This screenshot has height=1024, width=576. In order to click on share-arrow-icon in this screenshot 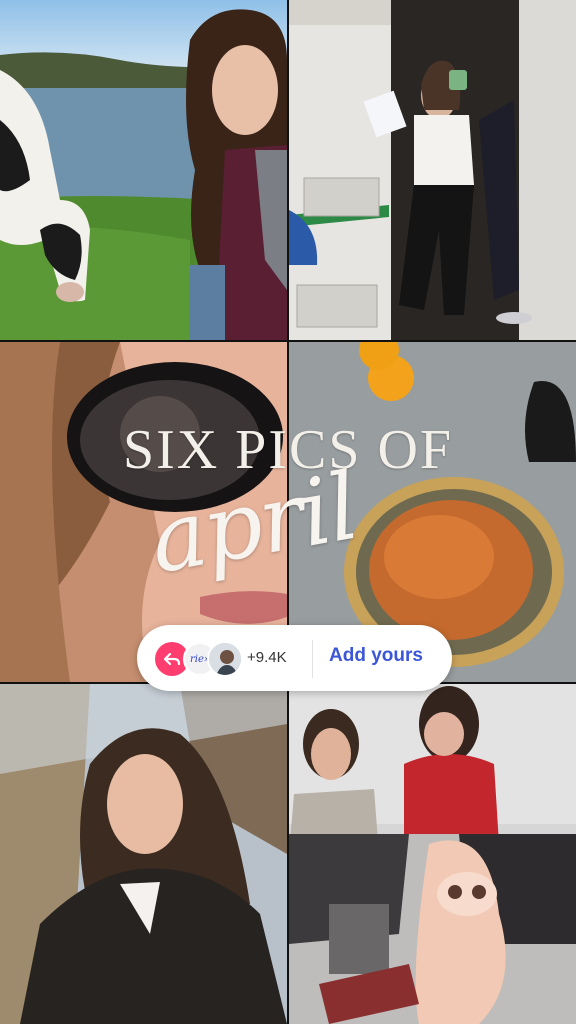, I will do `click(172, 659)`.